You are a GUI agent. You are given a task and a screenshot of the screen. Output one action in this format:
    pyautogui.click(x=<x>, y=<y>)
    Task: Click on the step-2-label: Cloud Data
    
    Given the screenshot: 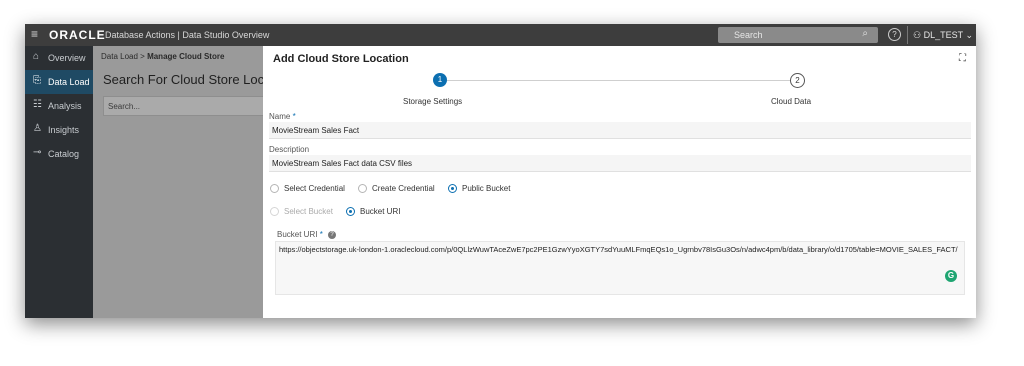 What is the action you would take?
    pyautogui.click(x=791, y=101)
    